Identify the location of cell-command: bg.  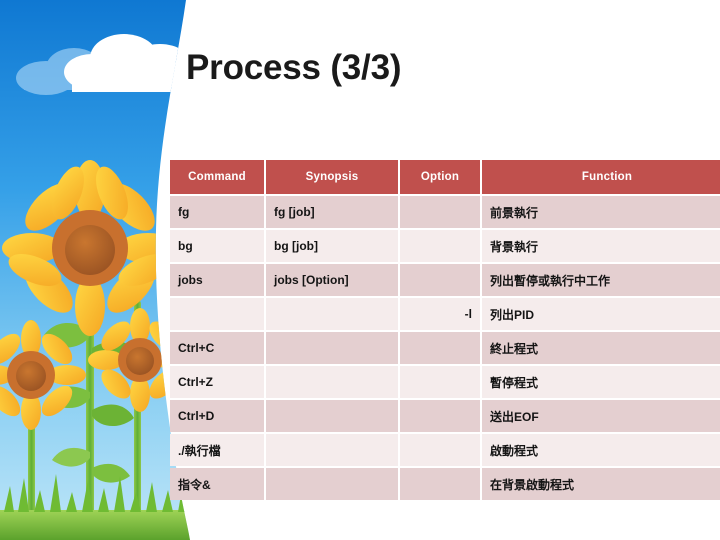
(217, 246).